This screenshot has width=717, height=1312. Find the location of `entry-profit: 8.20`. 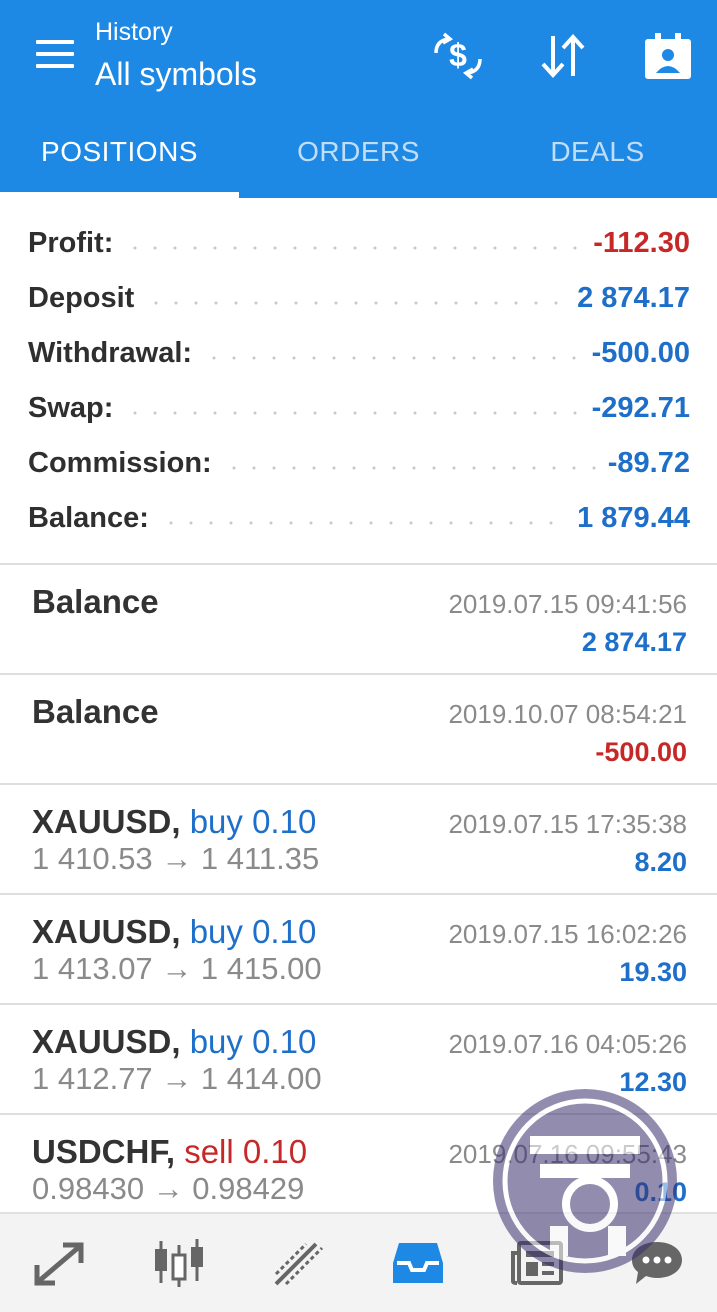

entry-profit: 8.20 is located at coordinates (660, 862).